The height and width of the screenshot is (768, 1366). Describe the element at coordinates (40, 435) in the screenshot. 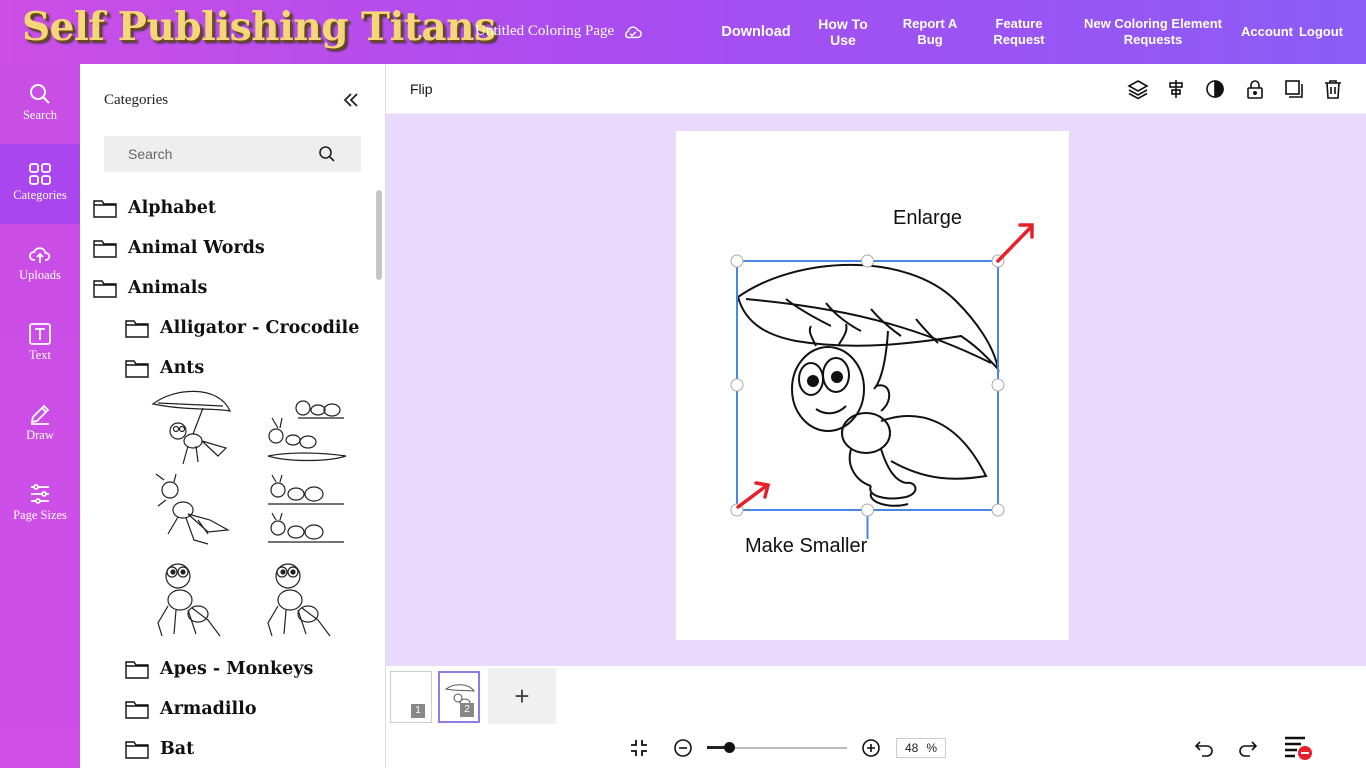

I see `rail-label: Draw` at that location.